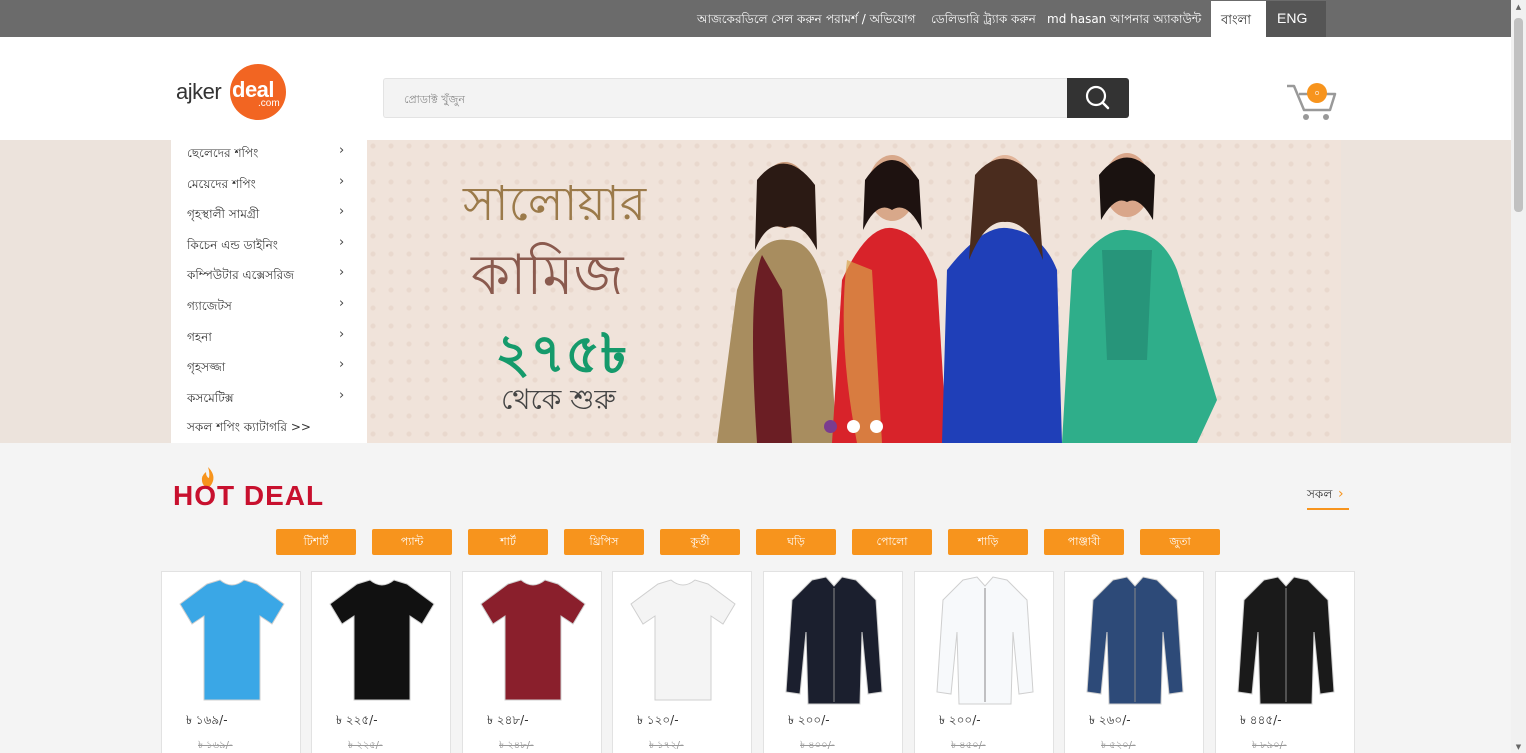 The image size is (1526, 753). Describe the element at coordinates (240, 275) in the screenshot. I see `category-label: কম্পিউটার এক্সেসরিজ` at that location.